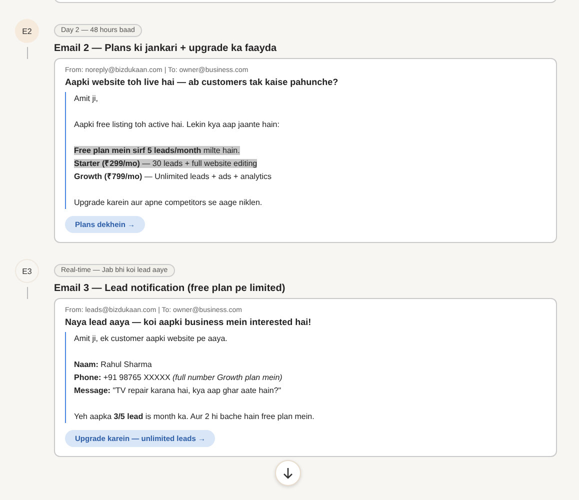 The width and height of the screenshot is (579, 500). What do you see at coordinates (86, 98) in the screenshot?
I see `body-text: Amit ji,` at bounding box center [86, 98].